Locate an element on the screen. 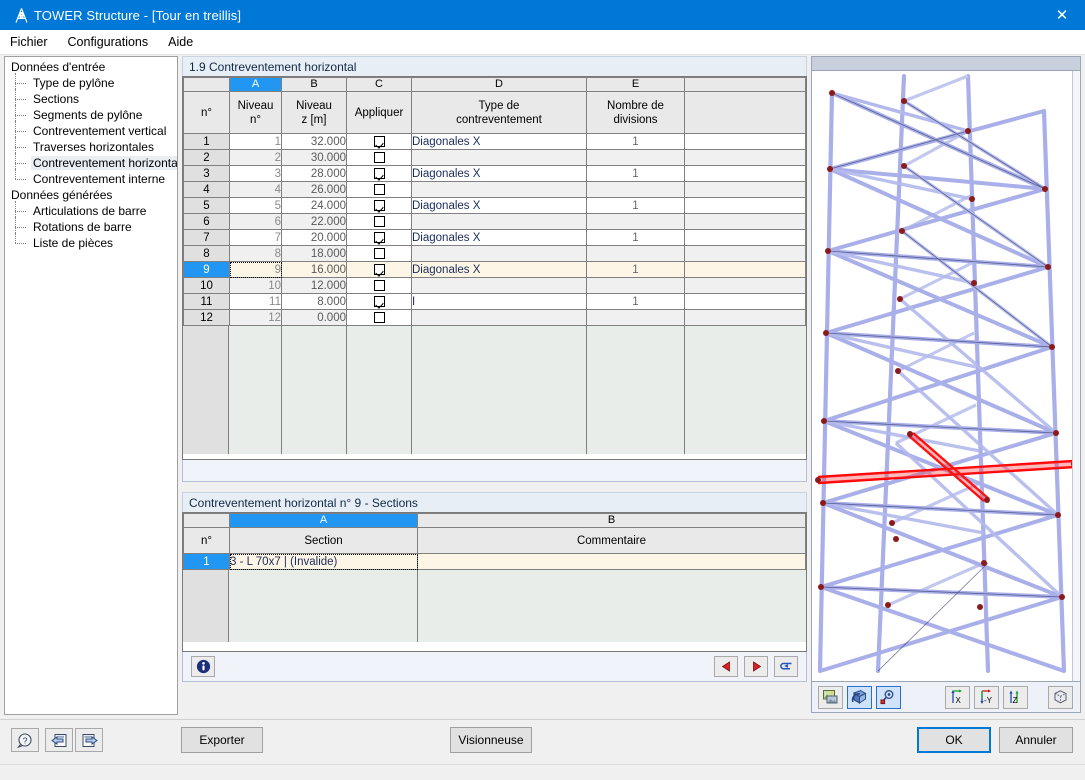 This screenshot has height=780, width=1085. menu-aide: Aide is located at coordinates (180, 42).